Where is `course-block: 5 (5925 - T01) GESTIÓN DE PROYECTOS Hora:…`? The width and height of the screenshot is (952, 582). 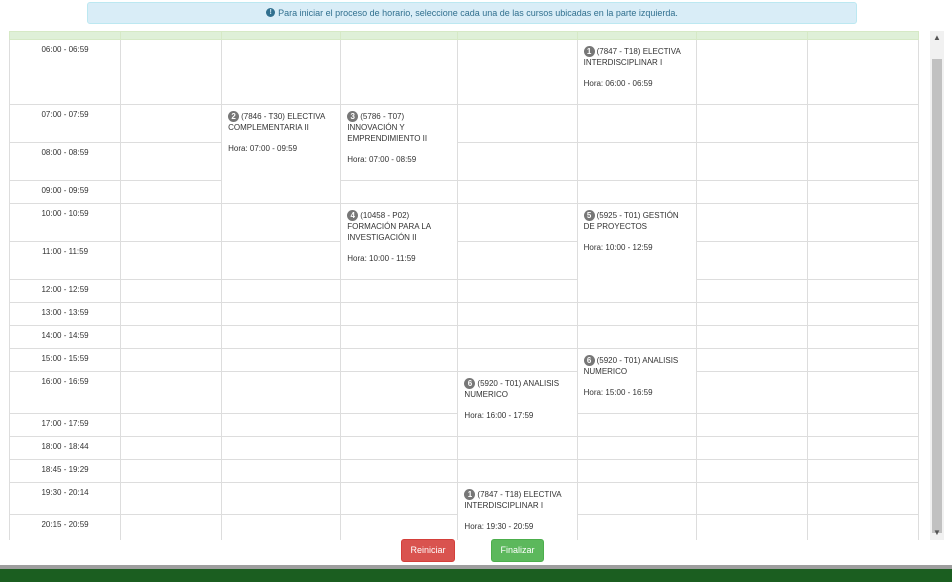
course-block: 5 (5925 - T01) GESTIÓN DE PROYECTOS Hora:… is located at coordinates (637, 230).